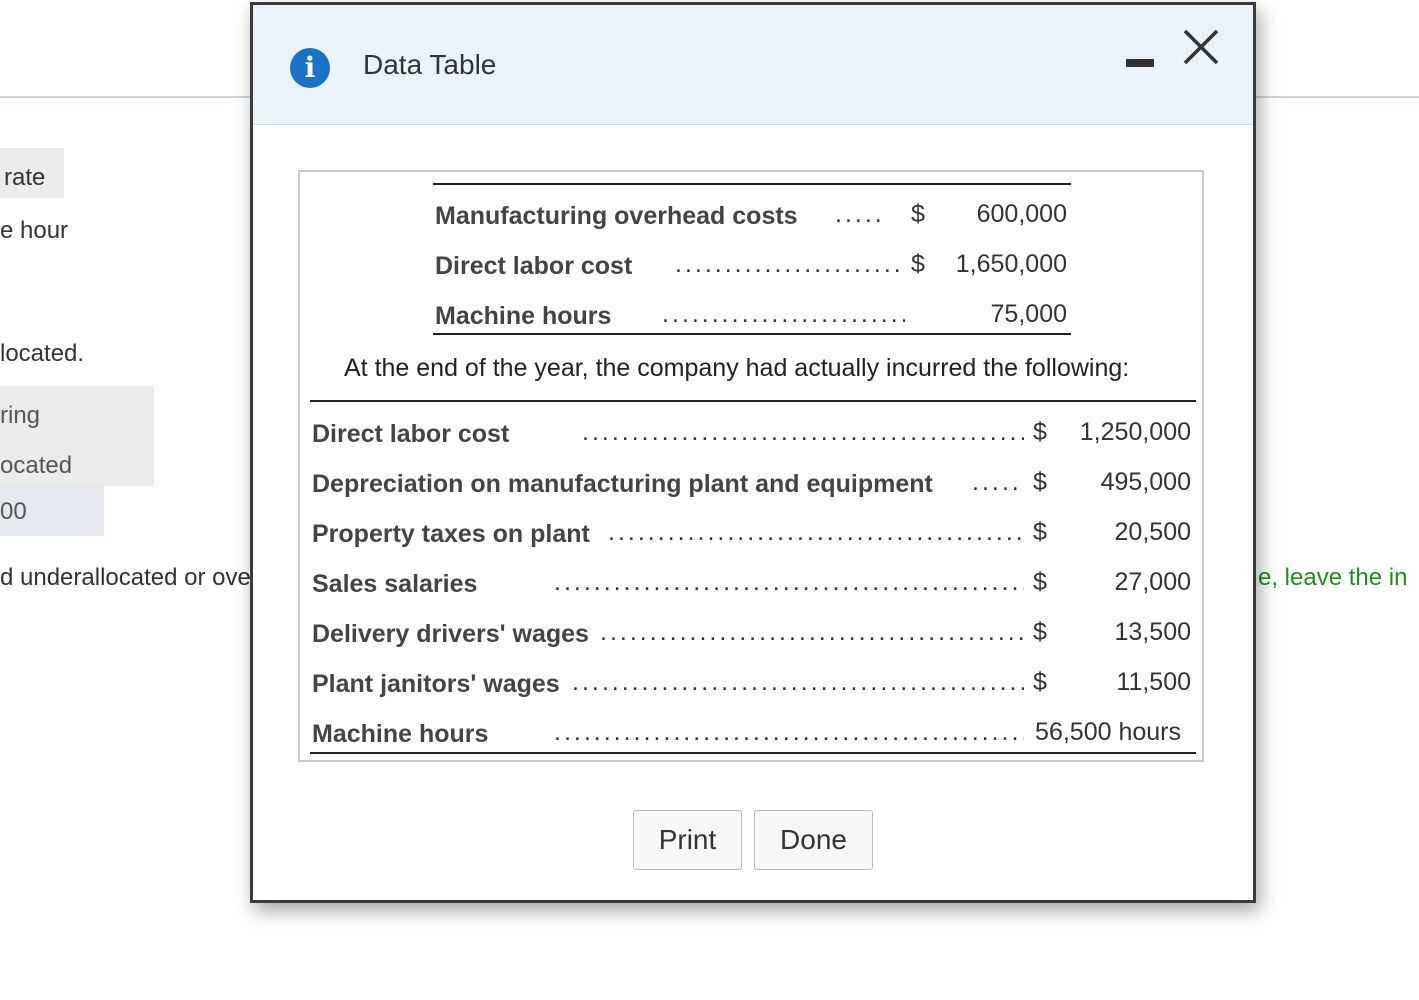  Describe the element at coordinates (13, 511) in the screenshot. I see `answer-value: 00` at that location.